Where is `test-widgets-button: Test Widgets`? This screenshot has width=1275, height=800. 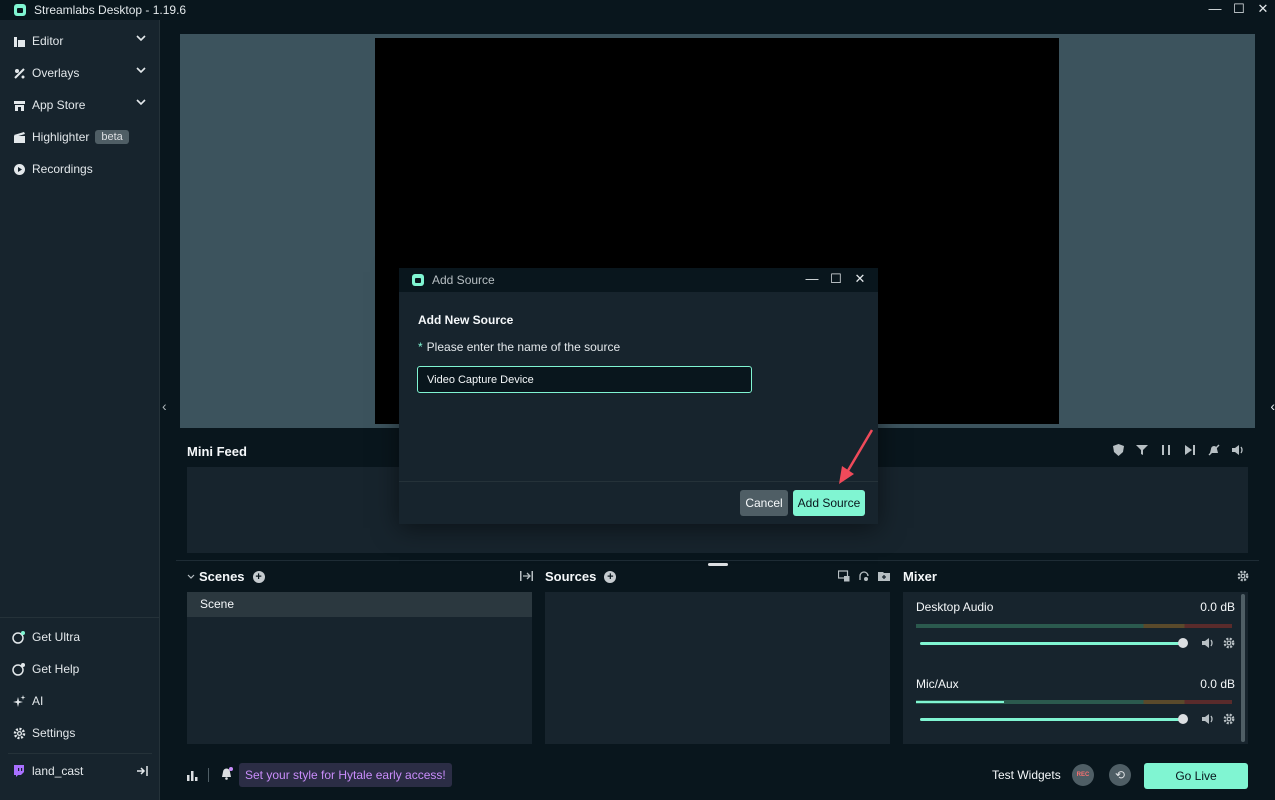 test-widgets-button: Test Widgets is located at coordinates (1026, 775).